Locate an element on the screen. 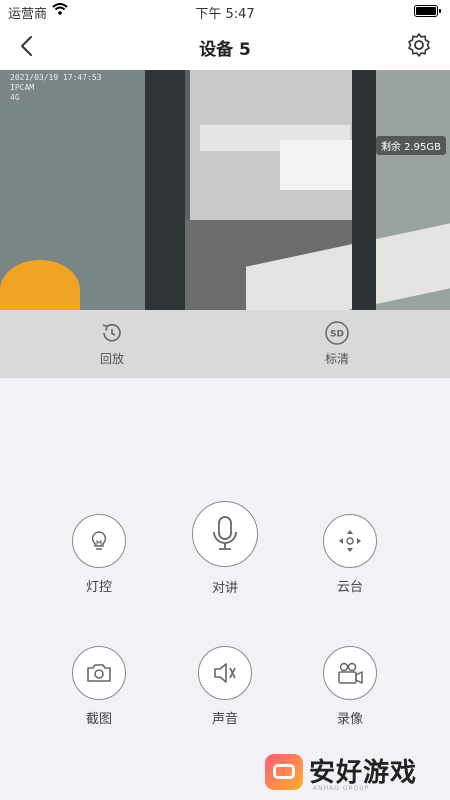 Image resolution: width=450 pixels, height=800 pixels. video-camera-icon is located at coordinates (350, 673).